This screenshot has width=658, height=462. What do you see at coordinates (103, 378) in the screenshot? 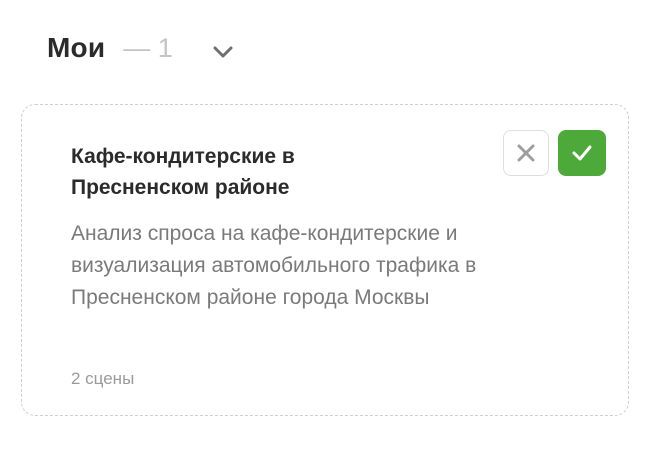
I see `scene-count: 2 сцены` at bounding box center [103, 378].